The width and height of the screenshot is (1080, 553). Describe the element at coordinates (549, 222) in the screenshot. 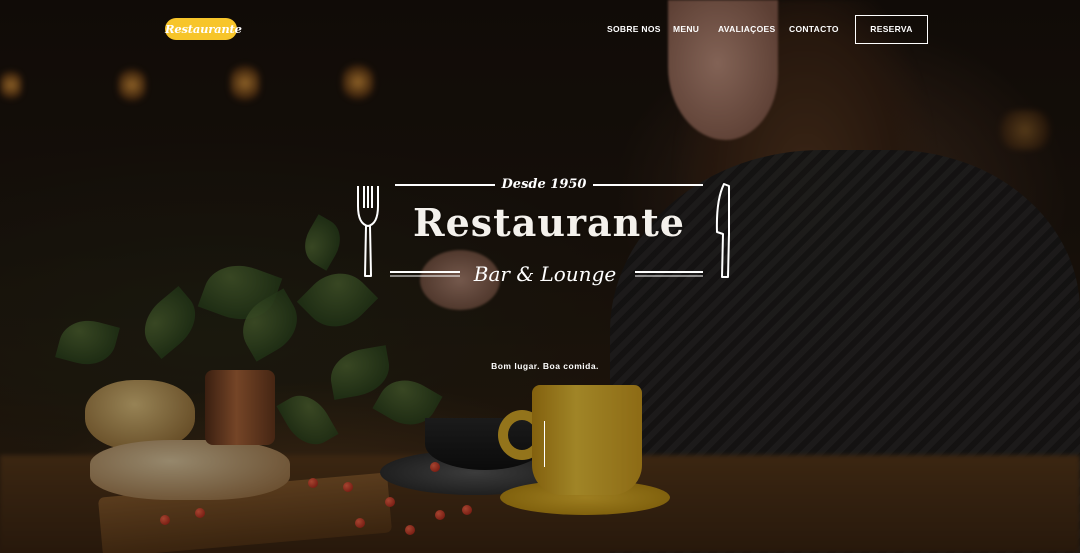

I see `brand-title: Restaurante` at that location.